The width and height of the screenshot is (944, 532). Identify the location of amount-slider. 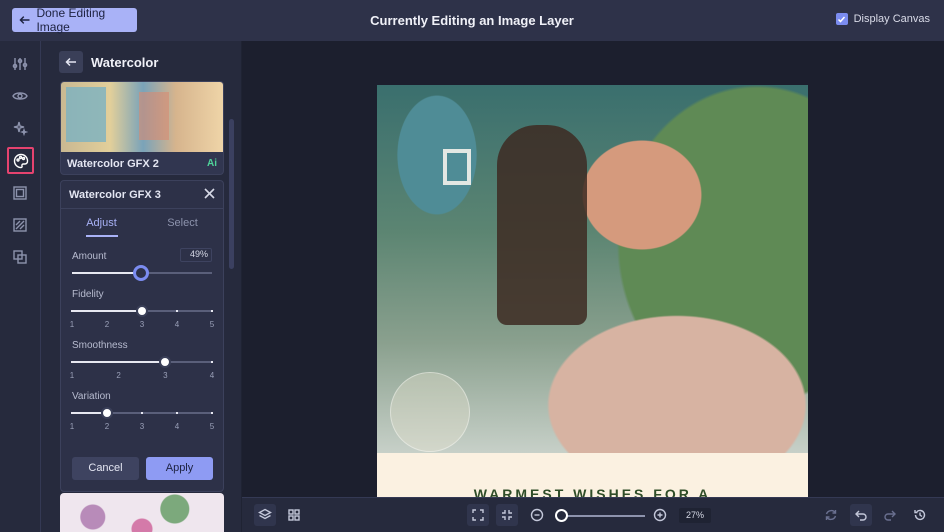
(142, 273).